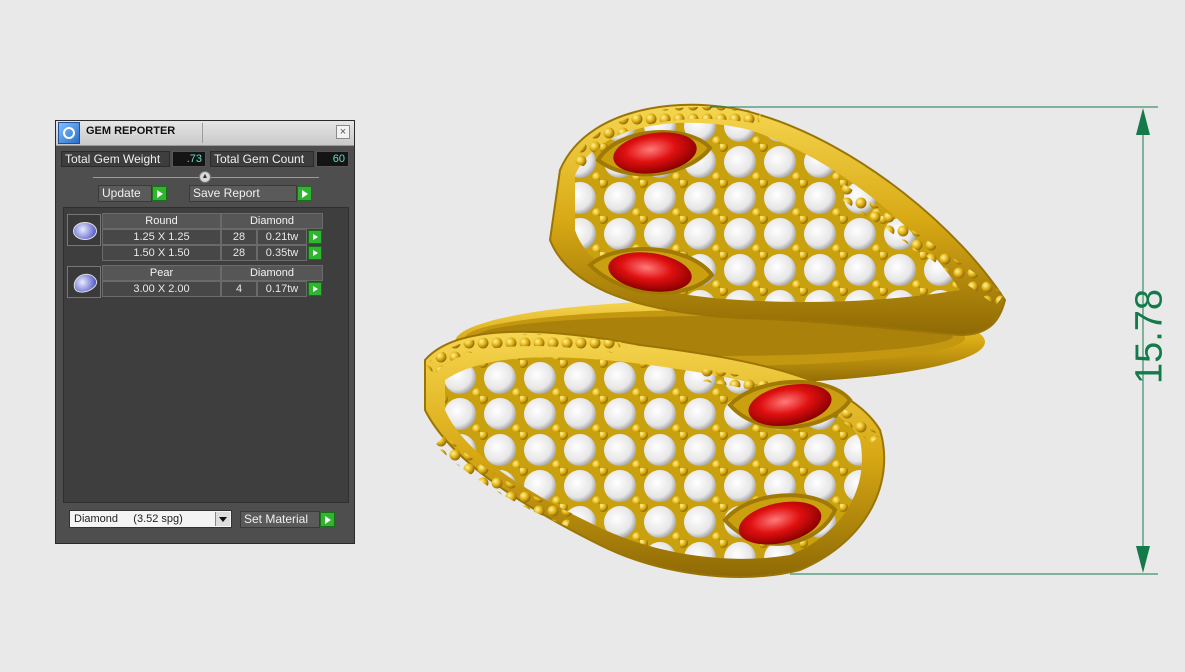 The width and height of the screenshot is (1185, 672). Describe the element at coordinates (1143, 559) in the screenshot. I see `dimension-arrow-bottom-icon` at that location.